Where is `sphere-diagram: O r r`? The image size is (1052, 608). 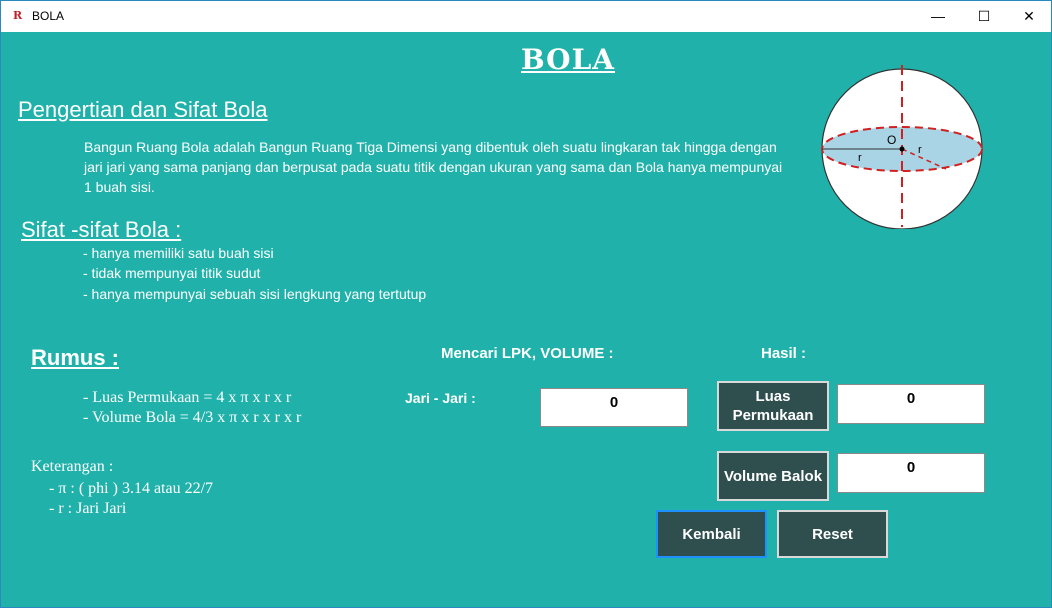 sphere-diagram: O r r is located at coordinates (902, 147).